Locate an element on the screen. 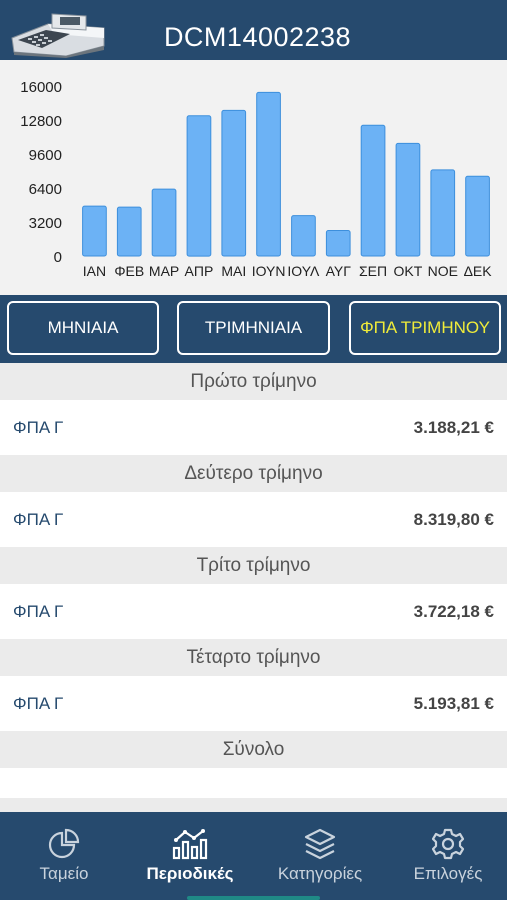 This screenshot has width=507, height=900. tabbar-item-periodic: Περιοδικές is located at coordinates (190, 856).